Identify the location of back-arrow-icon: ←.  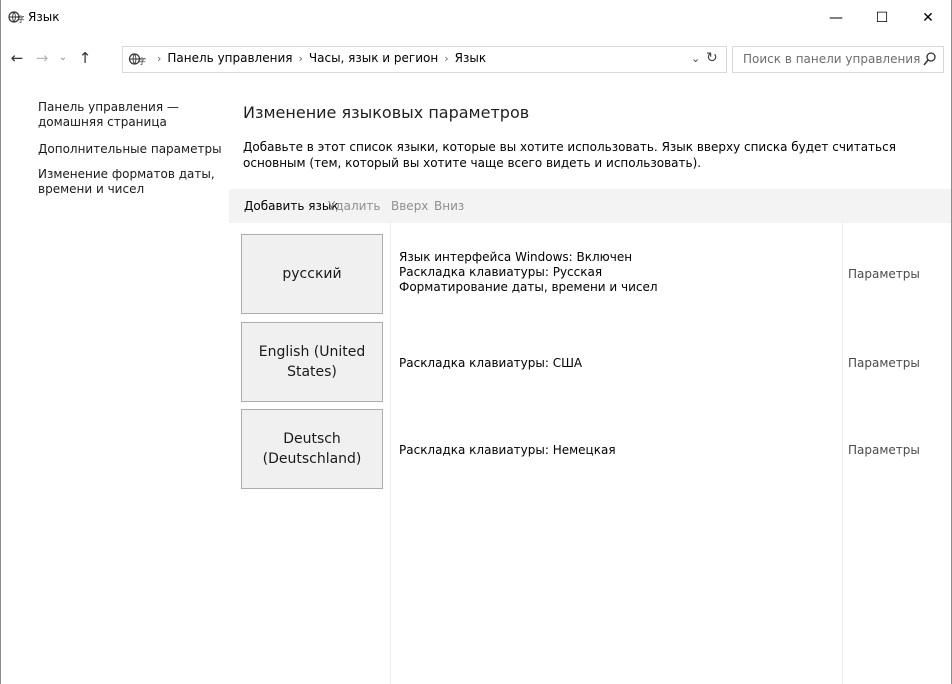
(17, 58).